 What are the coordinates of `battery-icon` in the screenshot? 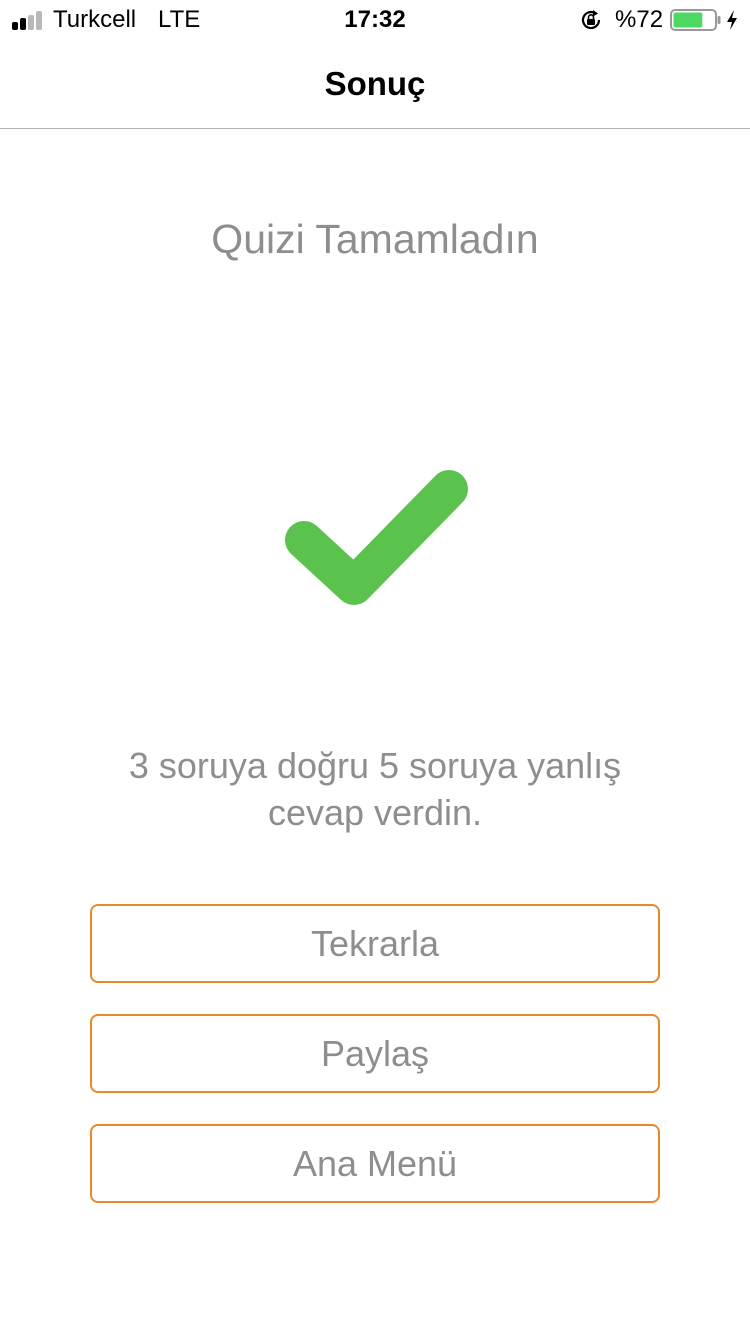 It's located at (695, 20).